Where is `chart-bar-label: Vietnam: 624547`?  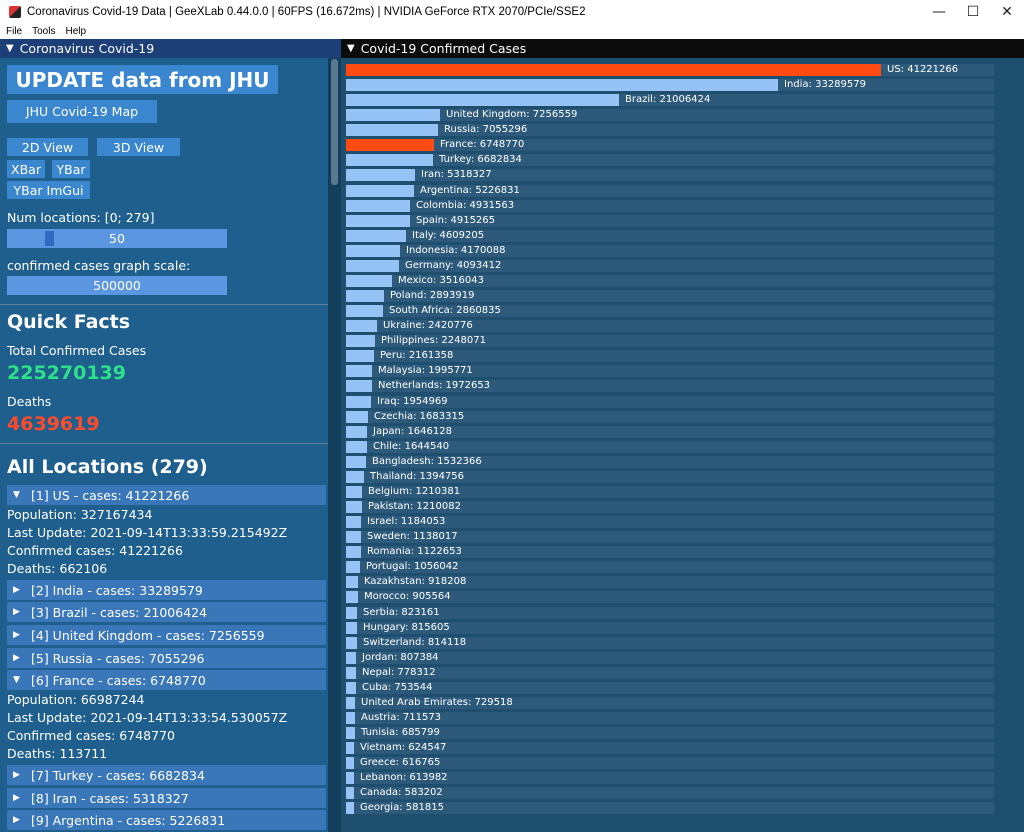
chart-bar-label: Vietnam: 624547 is located at coordinates (403, 747).